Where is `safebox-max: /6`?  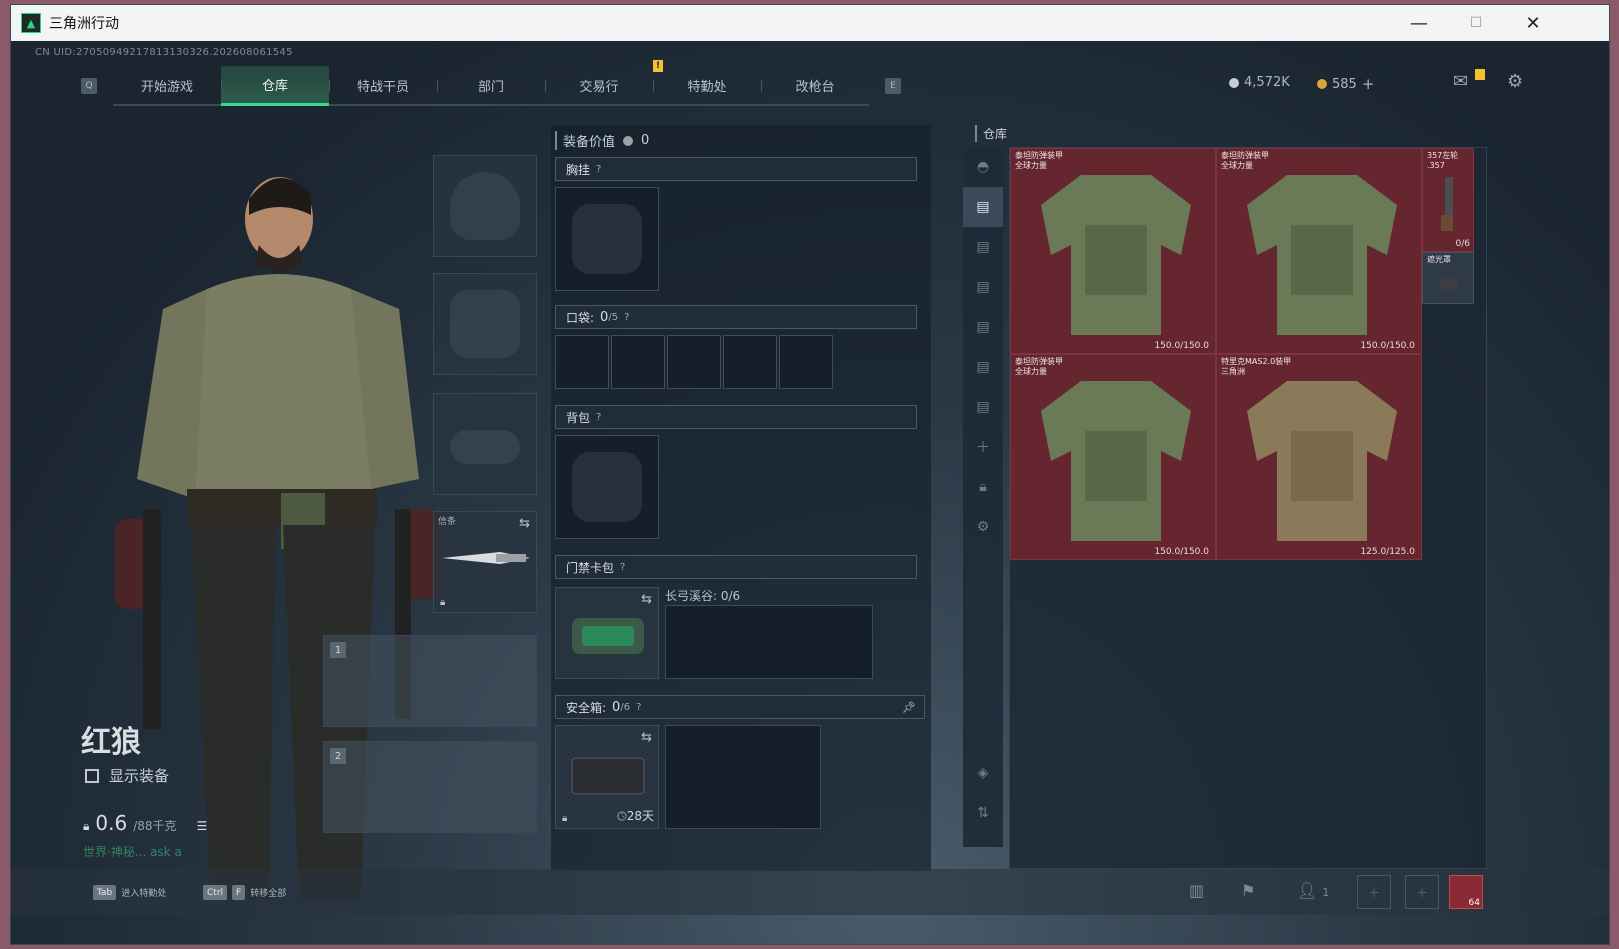 safebox-max: /6 is located at coordinates (625, 707).